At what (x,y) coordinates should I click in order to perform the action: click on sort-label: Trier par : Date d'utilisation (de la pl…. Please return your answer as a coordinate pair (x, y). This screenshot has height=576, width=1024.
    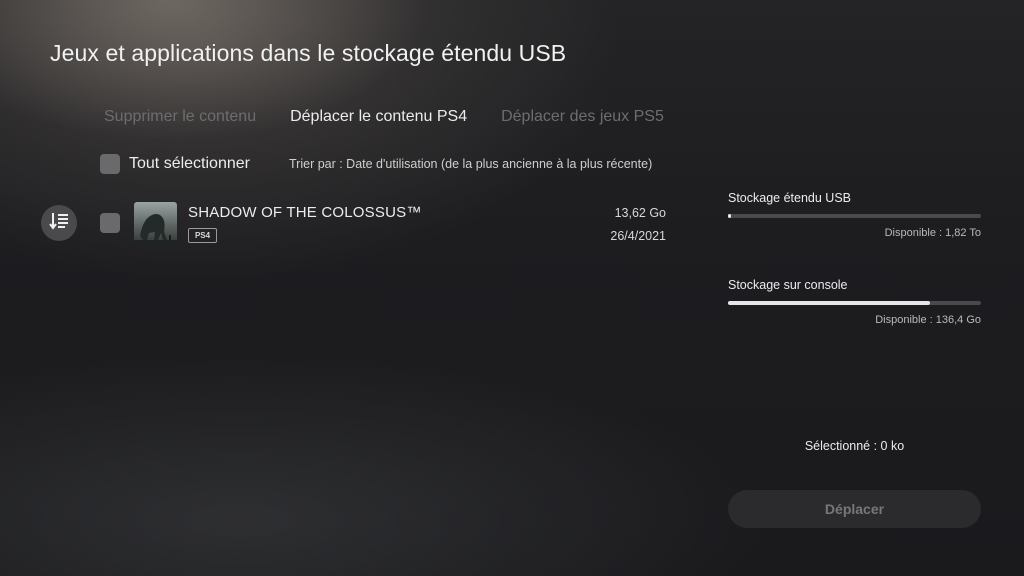
    Looking at the image, I should click on (471, 164).